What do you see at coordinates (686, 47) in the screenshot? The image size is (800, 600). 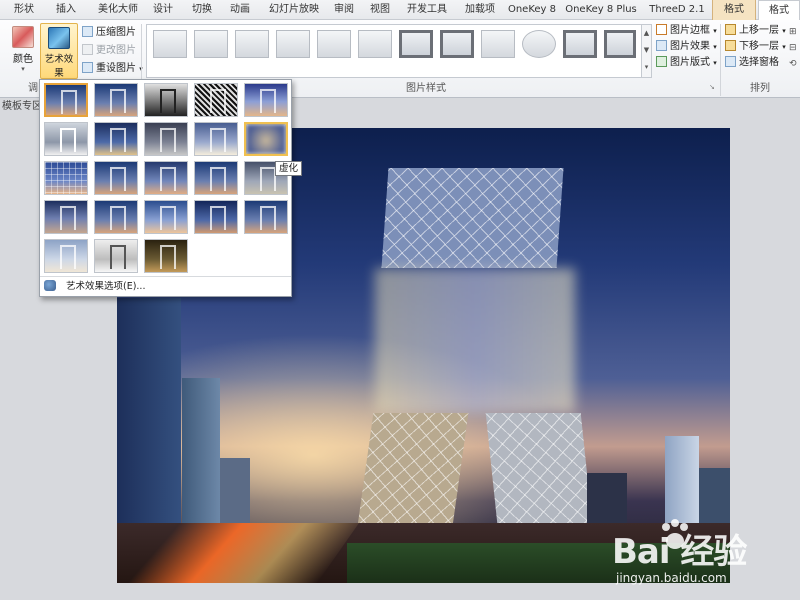 I see `picture-effects-button: 图片效果 ▾` at bounding box center [686, 47].